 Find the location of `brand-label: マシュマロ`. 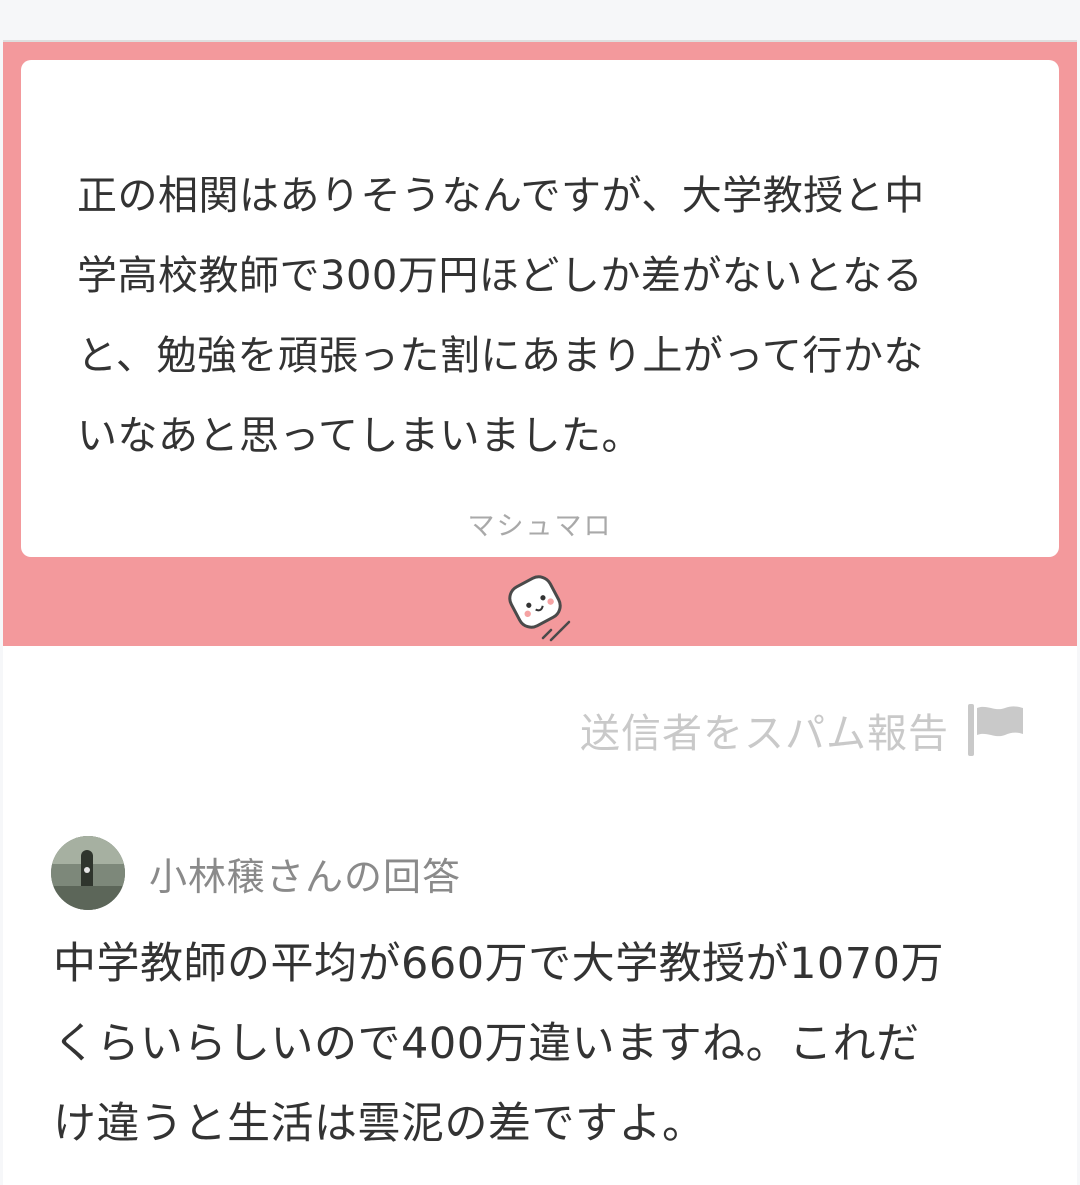

brand-label: マシュマロ is located at coordinates (540, 526).